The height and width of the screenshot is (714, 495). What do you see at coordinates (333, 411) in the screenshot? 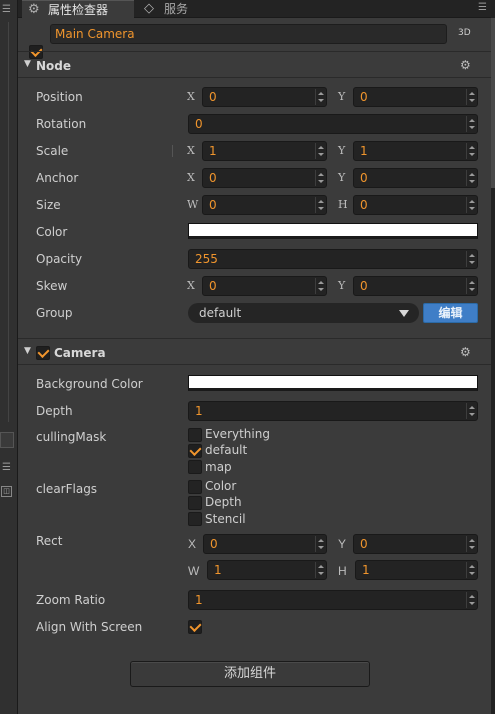
I see `depth-input: 1` at bounding box center [333, 411].